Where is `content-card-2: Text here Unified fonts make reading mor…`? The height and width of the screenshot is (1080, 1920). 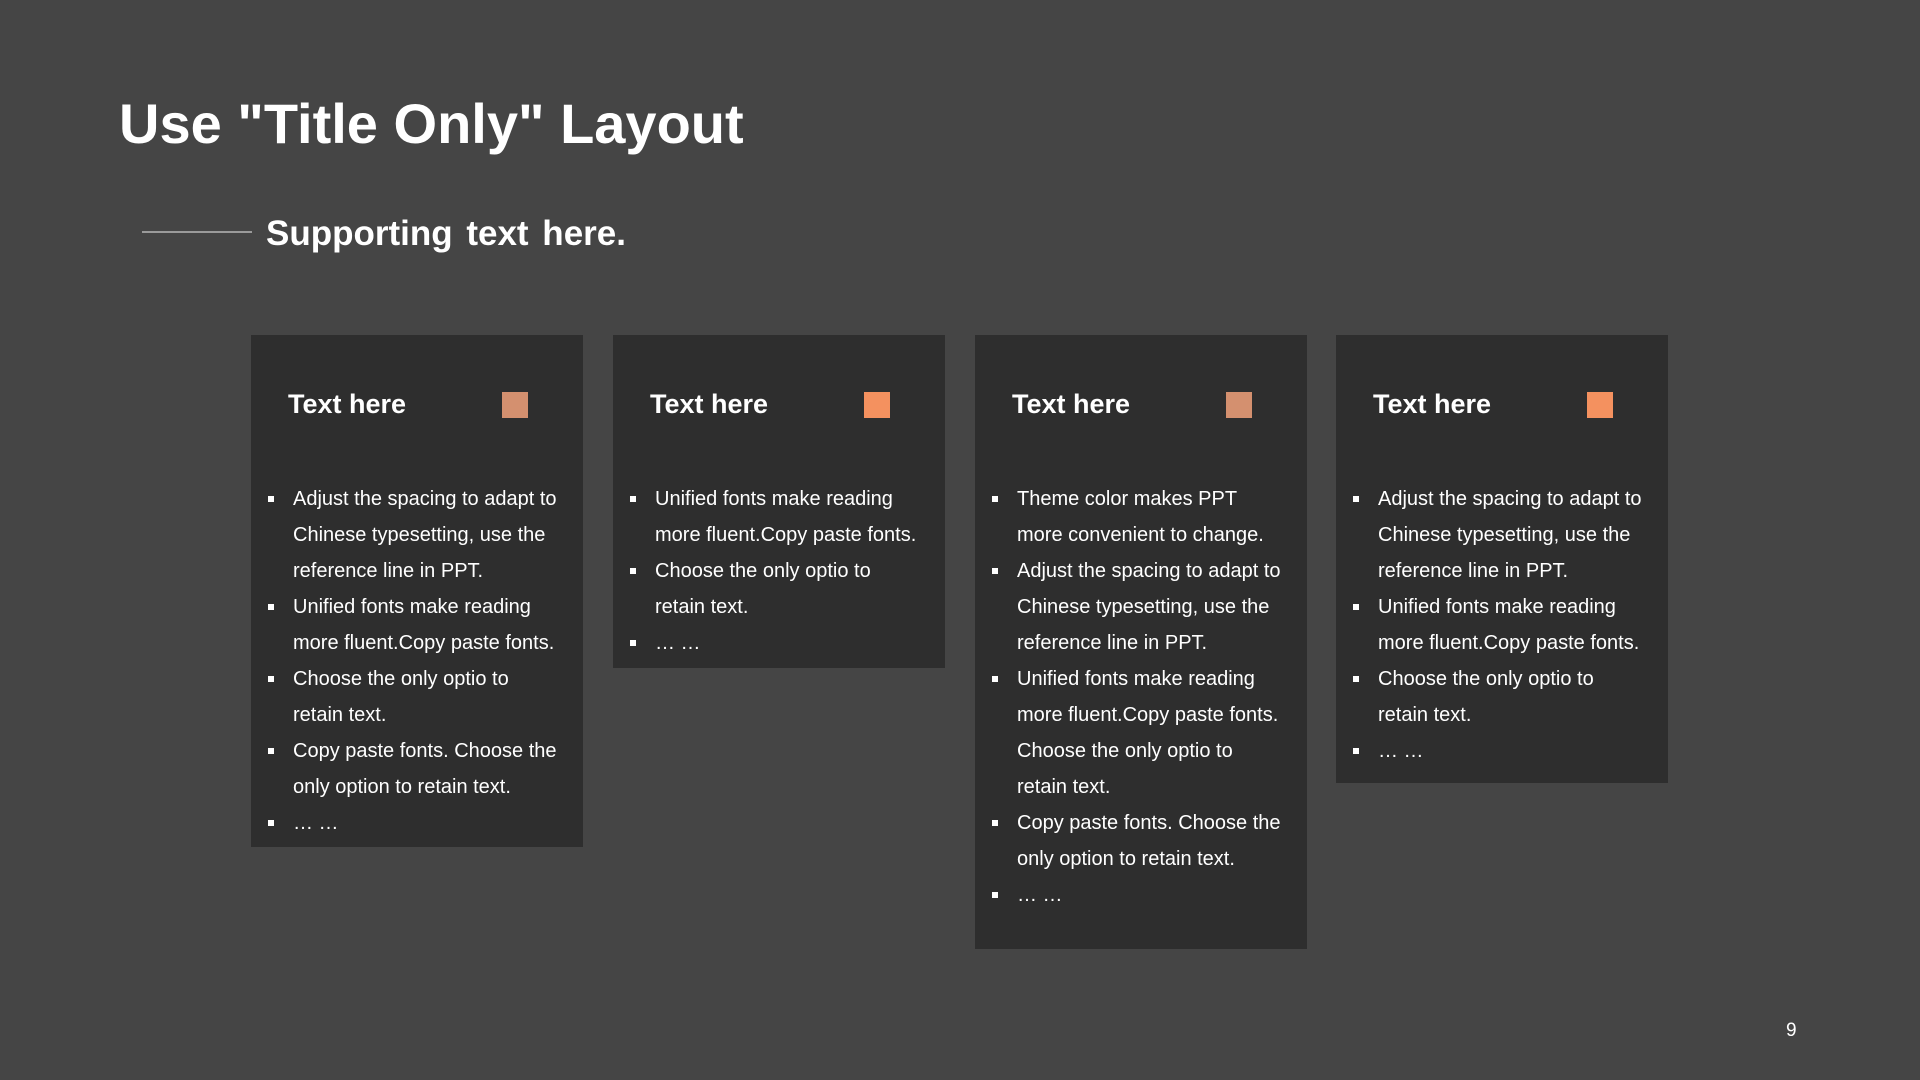
content-card-2: Text here Unified fonts make reading mor… is located at coordinates (779, 501).